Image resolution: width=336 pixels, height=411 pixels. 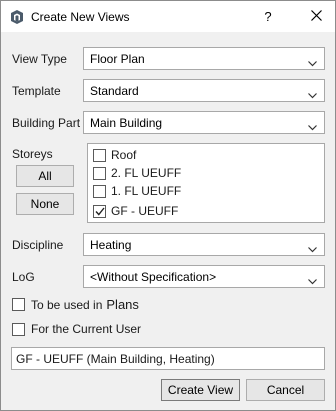 What do you see at coordinates (18, 304) in the screenshot?
I see `used-in-plans-checkbox` at bounding box center [18, 304].